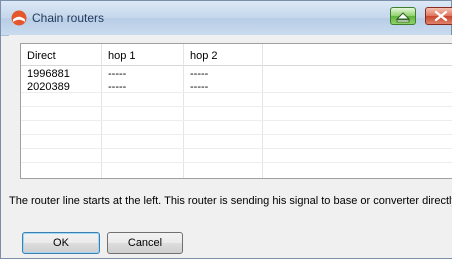 The height and width of the screenshot is (259, 452). What do you see at coordinates (68, 18) in the screenshot?
I see `window-title: Chain routers` at bounding box center [68, 18].